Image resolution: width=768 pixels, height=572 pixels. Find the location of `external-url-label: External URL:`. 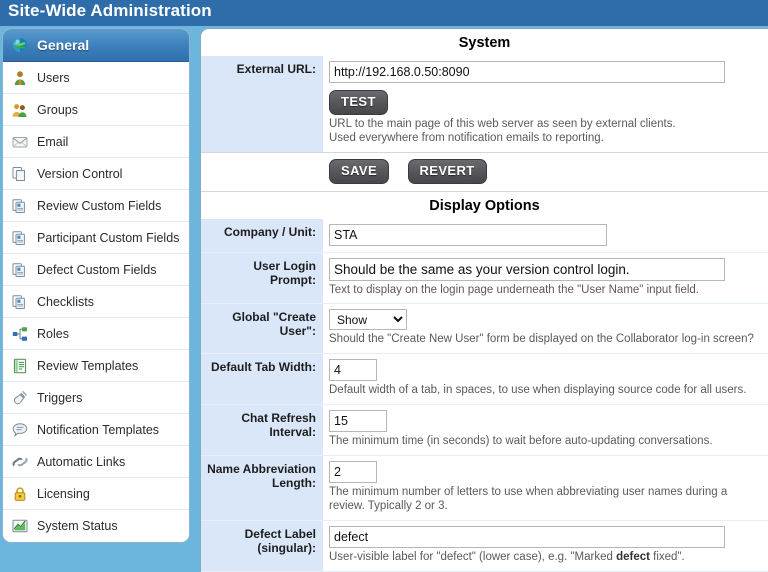

external-url-label: External URL: is located at coordinates (262, 104).